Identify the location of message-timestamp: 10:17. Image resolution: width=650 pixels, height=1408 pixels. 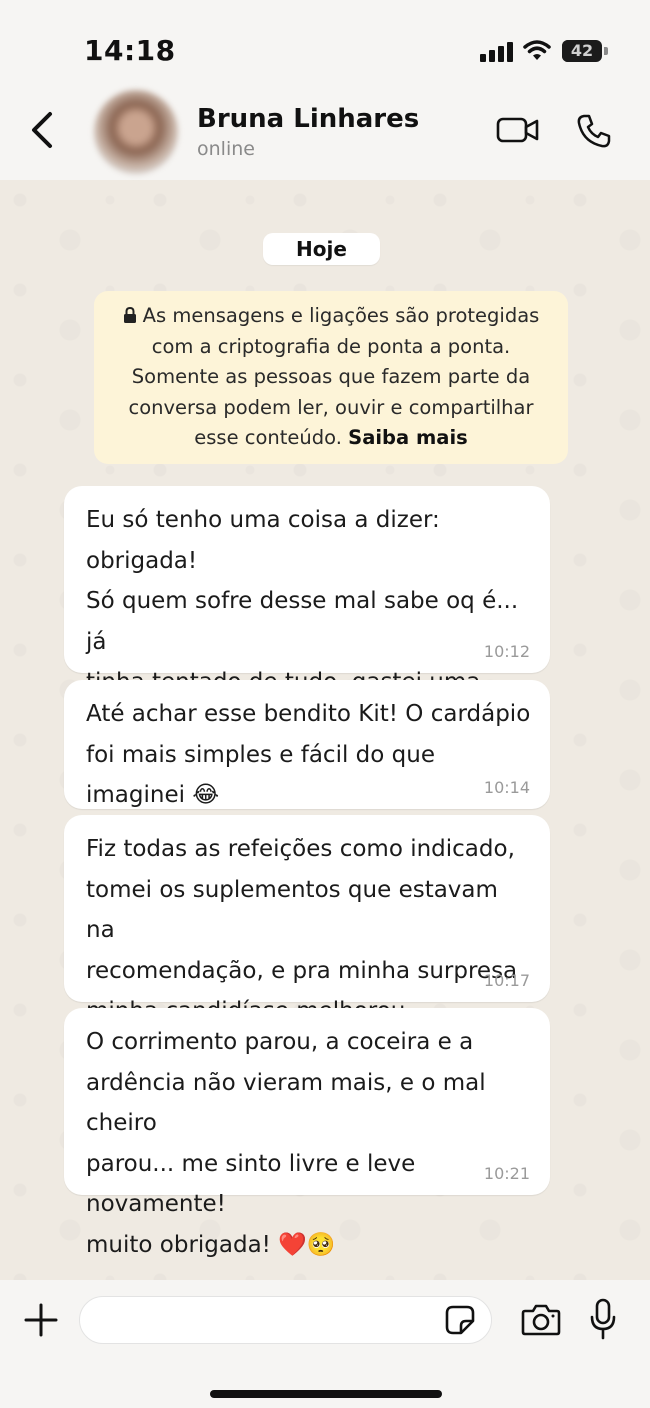
(506, 980).